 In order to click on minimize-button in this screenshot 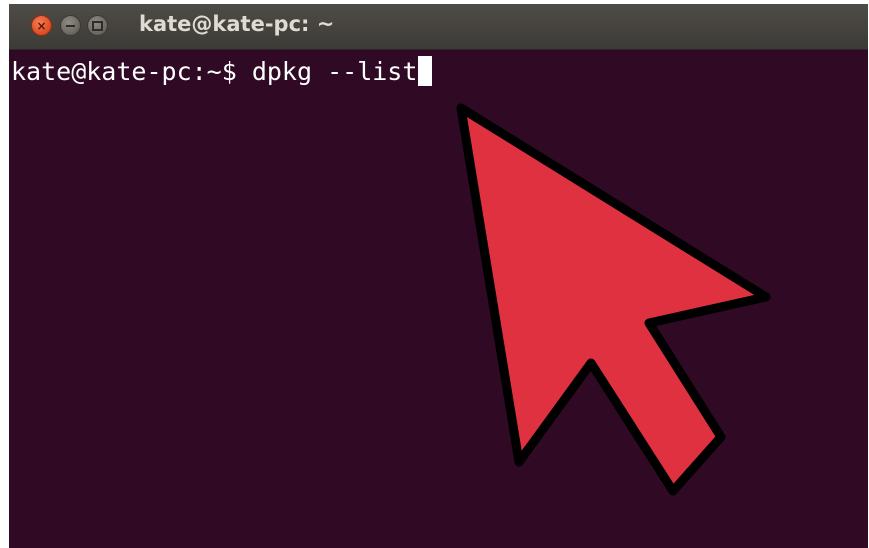, I will do `click(70, 25)`.